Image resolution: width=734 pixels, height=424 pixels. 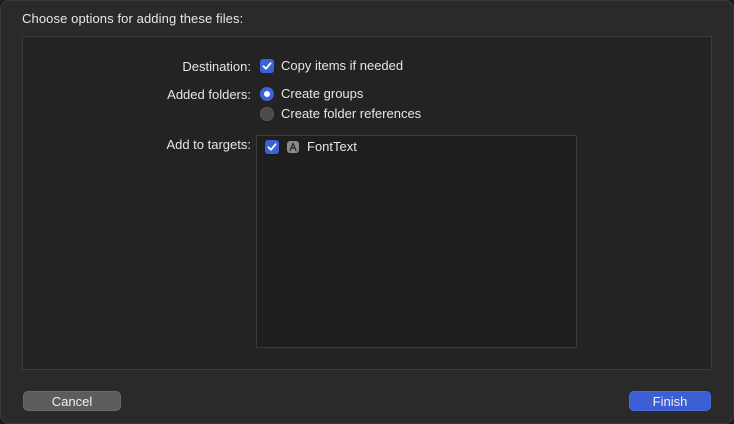 What do you see at coordinates (208, 144) in the screenshot?
I see `add-to-targets-label: Add to targets:` at bounding box center [208, 144].